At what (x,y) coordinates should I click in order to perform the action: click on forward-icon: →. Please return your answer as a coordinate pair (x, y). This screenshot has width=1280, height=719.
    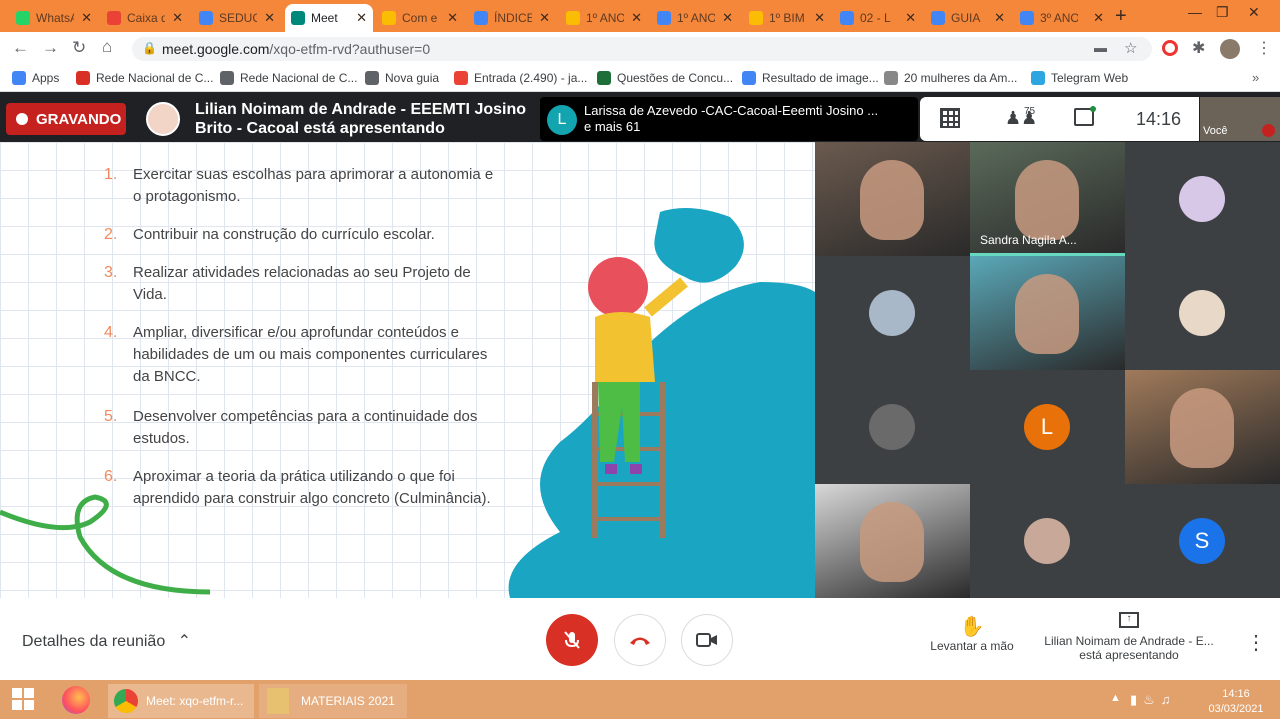
    Looking at the image, I should click on (50, 48).